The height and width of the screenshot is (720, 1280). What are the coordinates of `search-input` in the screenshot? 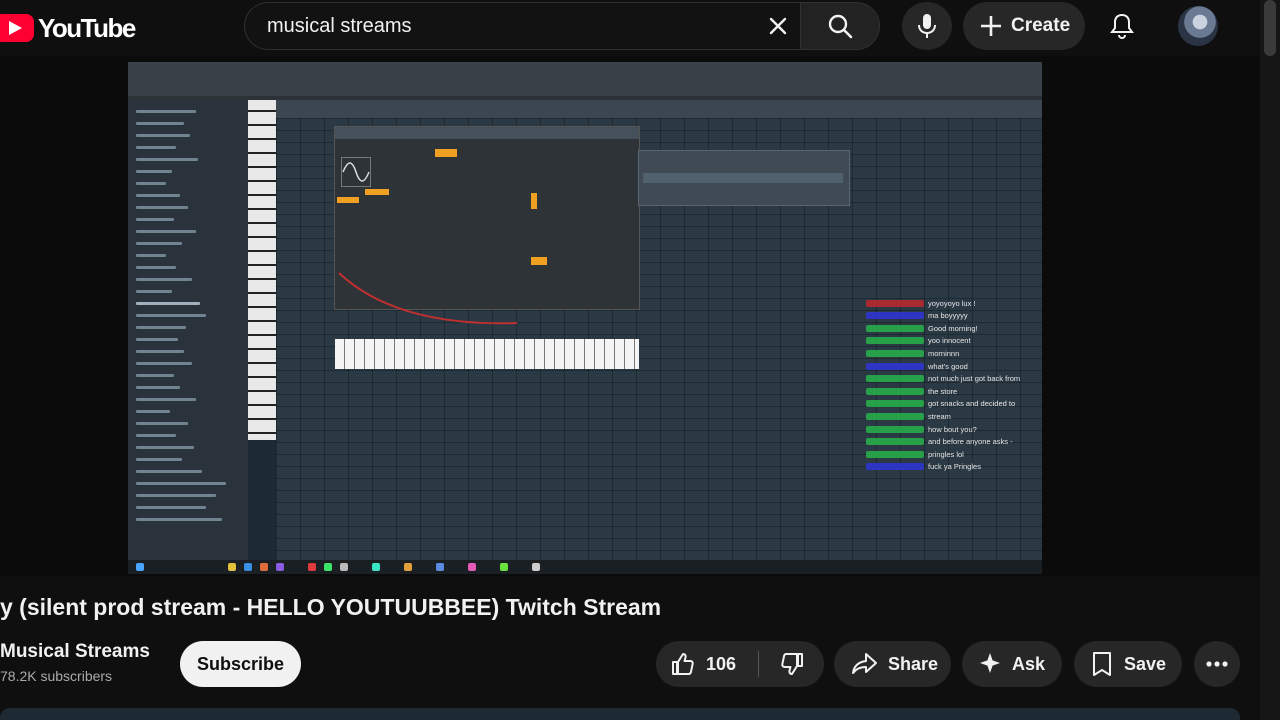 It's located at (507, 26).